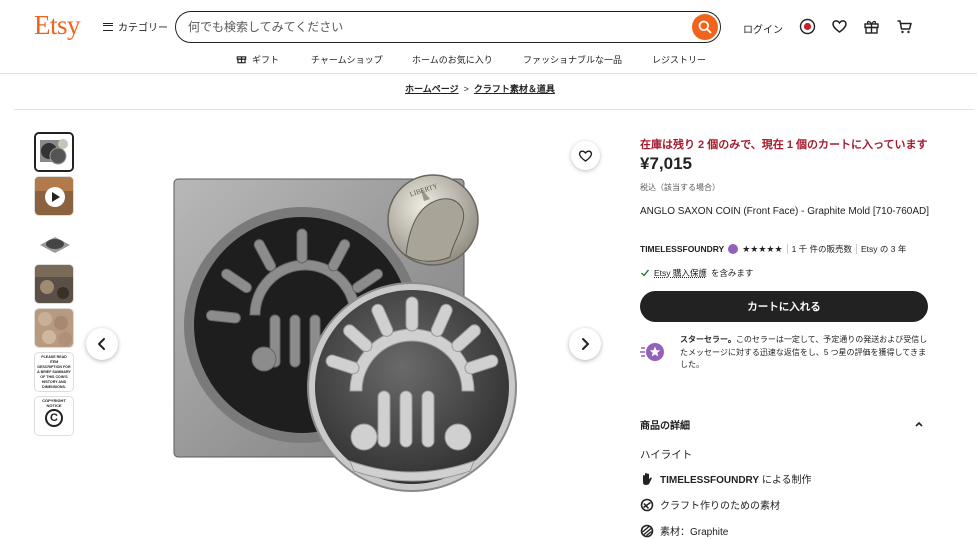 The image size is (977, 539). What do you see at coordinates (647, 530) in the screenshot?
I see `material-icon` at bounding box center [647, 530].